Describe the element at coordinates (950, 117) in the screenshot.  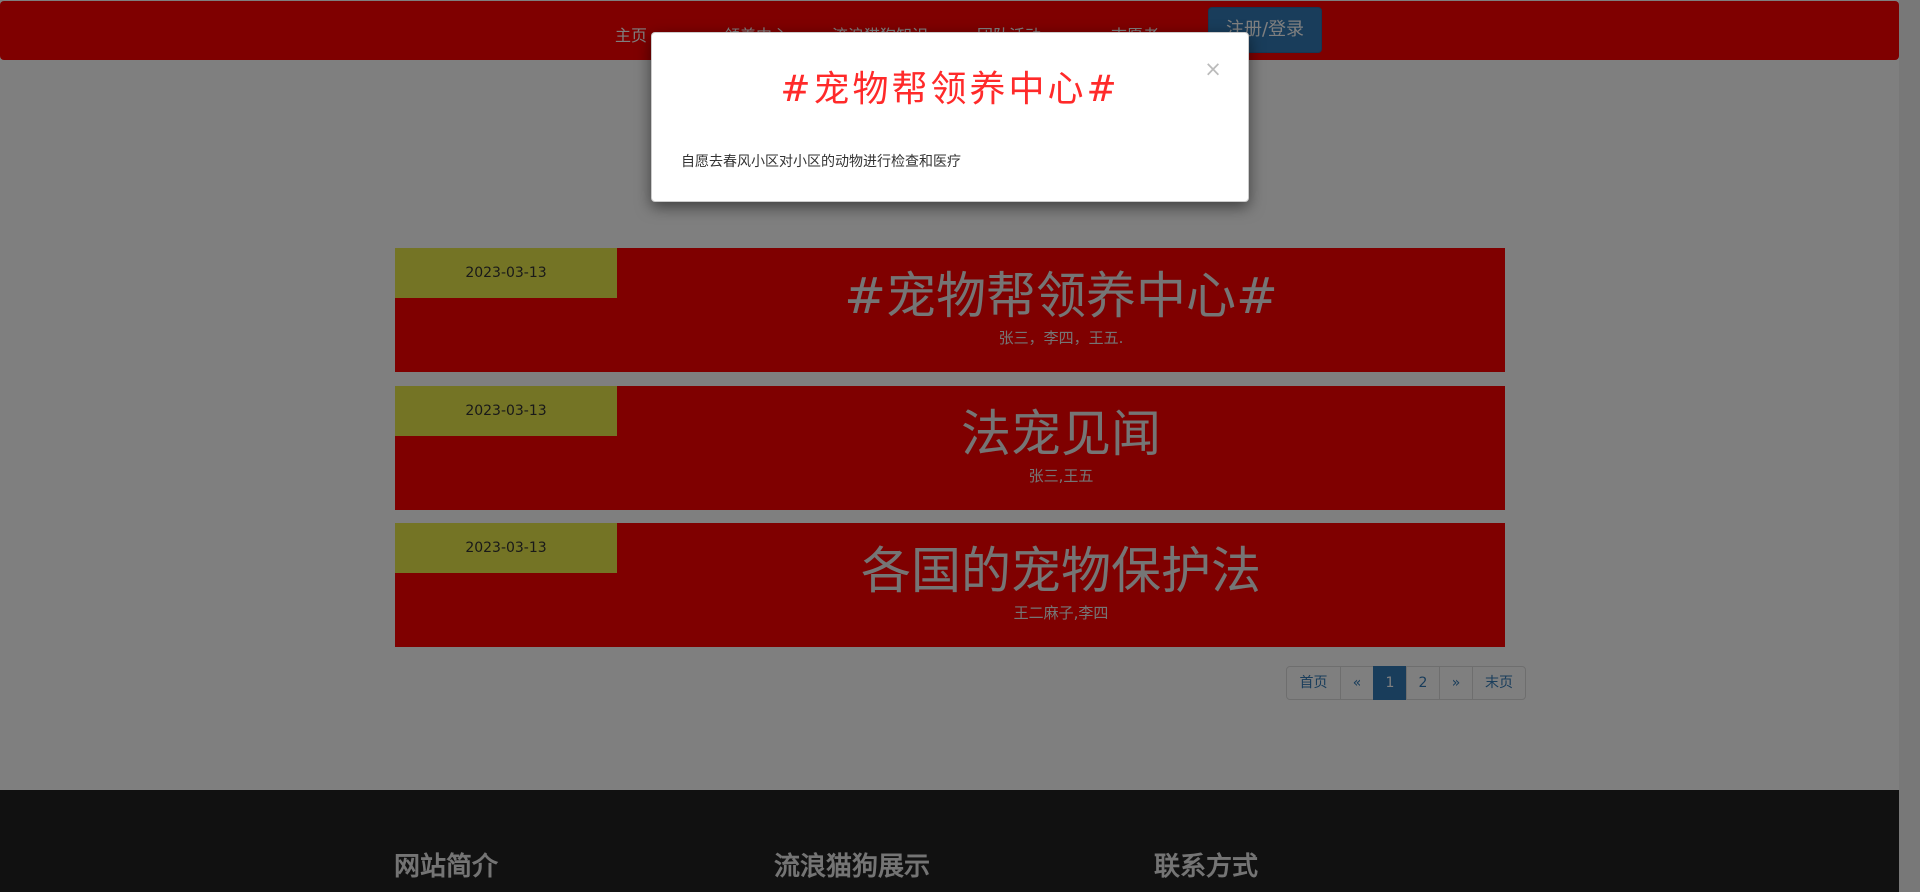
I see `activity-modal: #宠物帮领养中心# × 自愿去春风小区对小区的动物进行检查和医疗` at that location.